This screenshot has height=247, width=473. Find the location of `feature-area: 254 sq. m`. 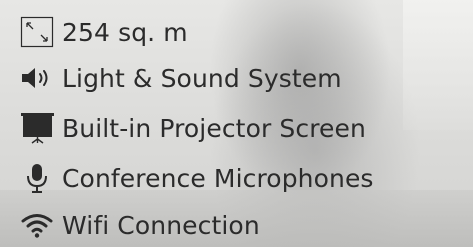

feature-area: 254 sq. m is located at coordinates (104, 32).